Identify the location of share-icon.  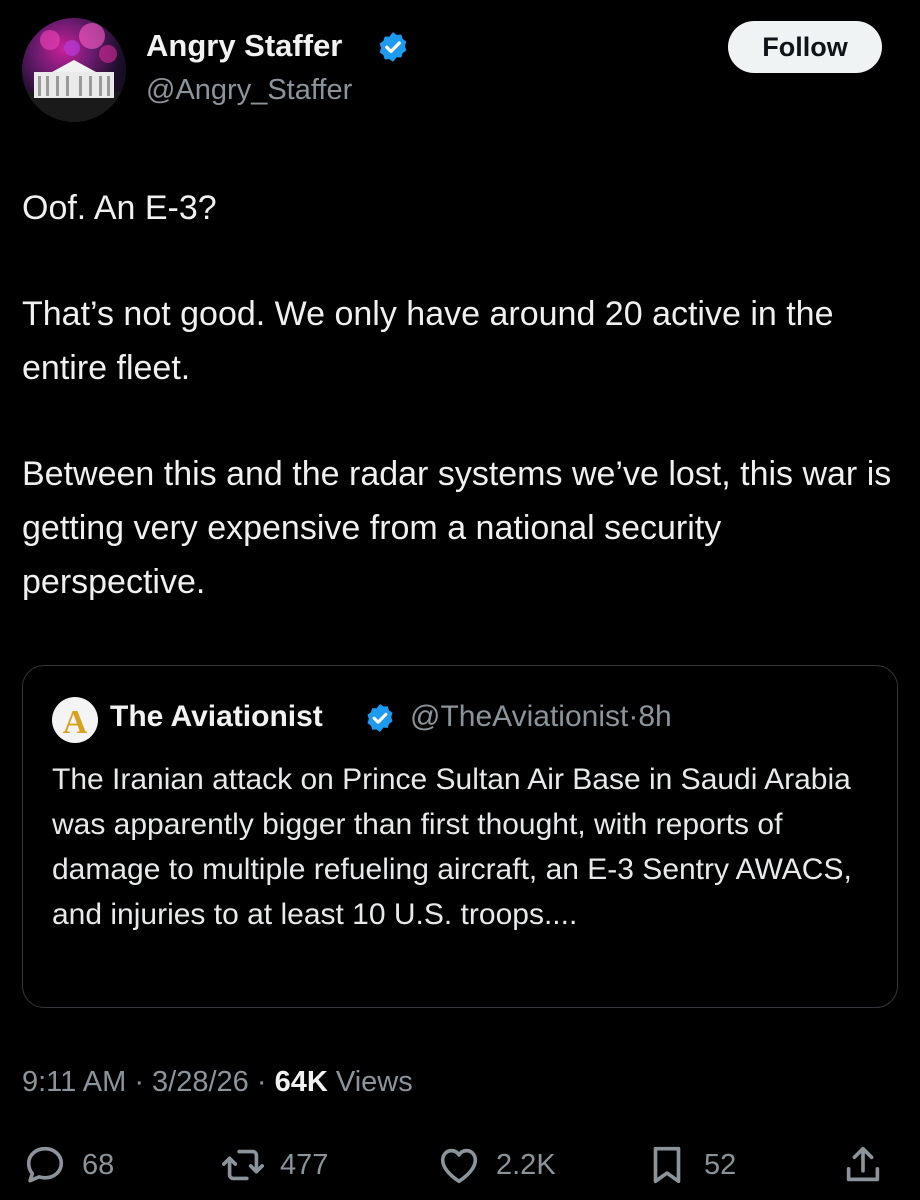
(863, 1164).